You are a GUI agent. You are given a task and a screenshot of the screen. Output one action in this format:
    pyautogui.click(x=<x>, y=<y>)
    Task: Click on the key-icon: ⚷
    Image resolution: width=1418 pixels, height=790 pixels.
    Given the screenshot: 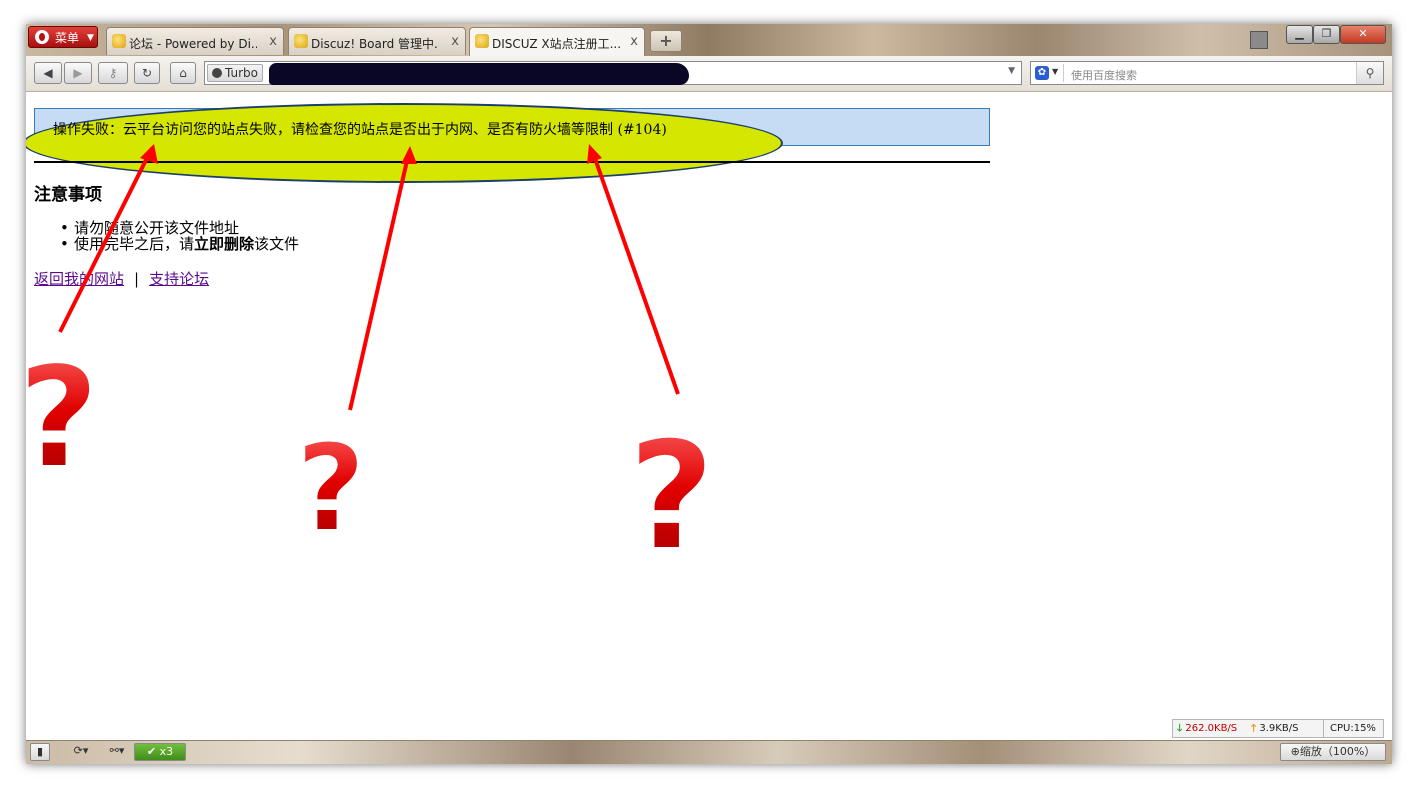 What is the action you would take?
    pyautogui.click(x=113, y=73)
    